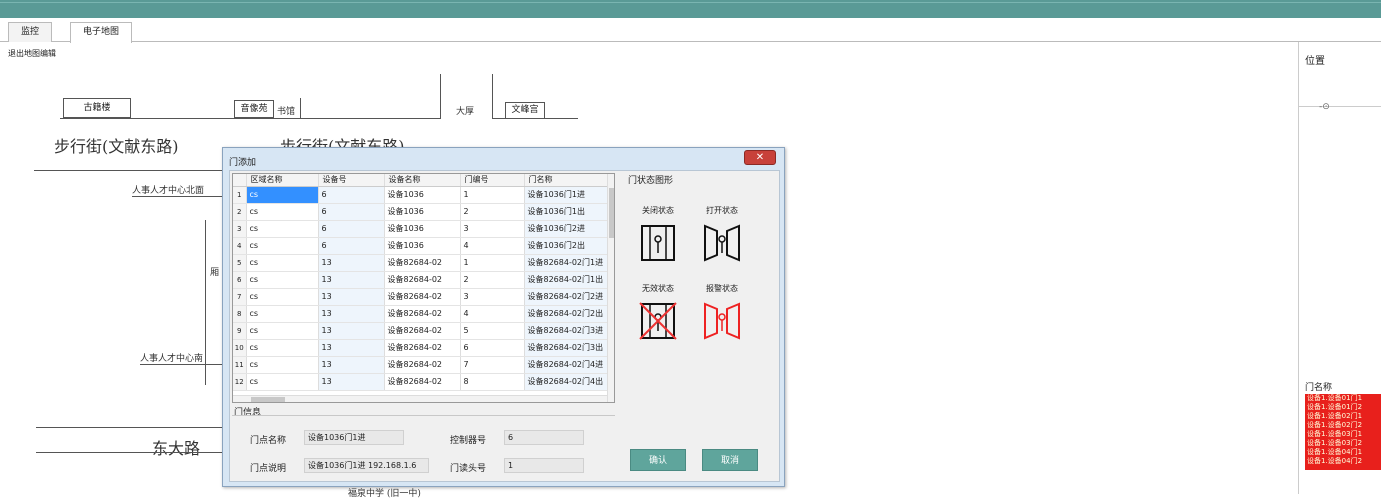  I want to click on door-list-item: 设备1.设备03门1, so click(1343, 434).